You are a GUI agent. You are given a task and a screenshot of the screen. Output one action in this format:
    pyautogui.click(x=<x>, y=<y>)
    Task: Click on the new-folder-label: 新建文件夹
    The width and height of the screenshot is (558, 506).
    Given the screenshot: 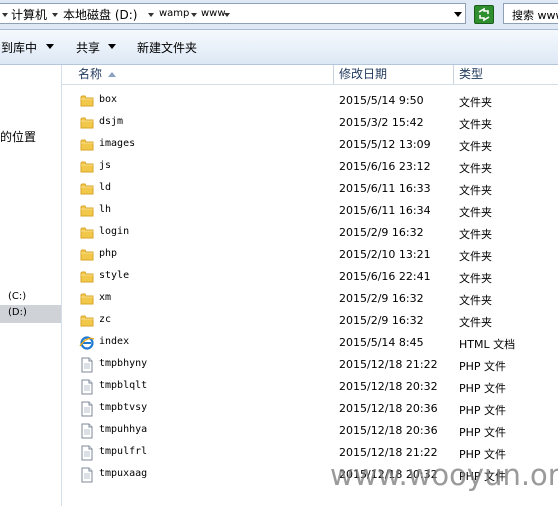 What is the action you would take?
    pyautogui.click(x=167, y=48)
    